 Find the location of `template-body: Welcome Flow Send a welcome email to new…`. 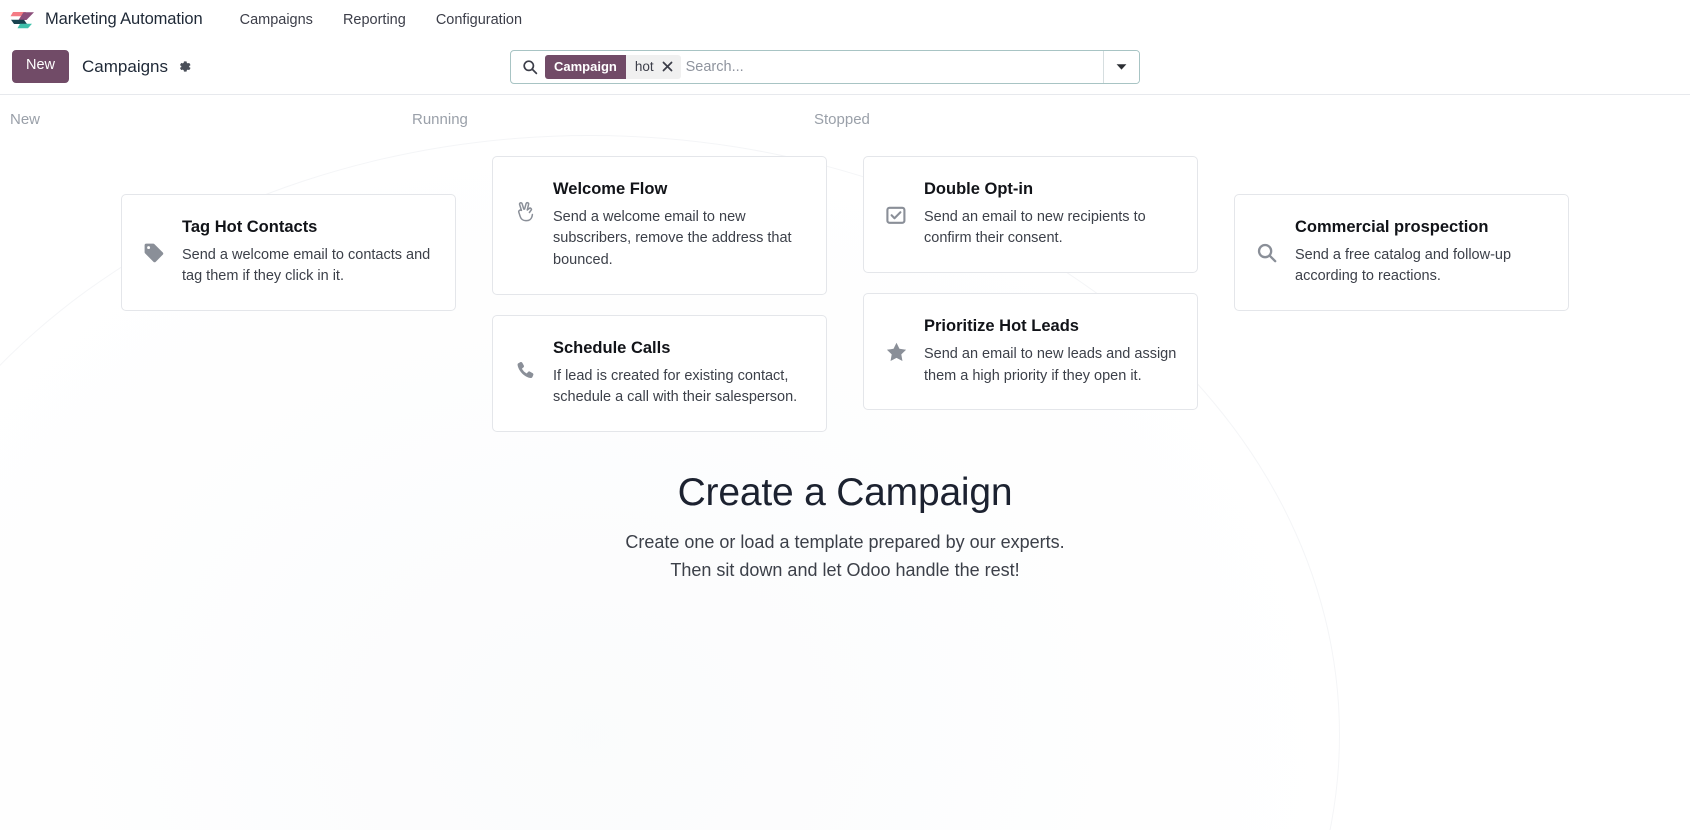

template-body: Welcome Flow Send a welcome email to new… is located at coordinates (679, 225).